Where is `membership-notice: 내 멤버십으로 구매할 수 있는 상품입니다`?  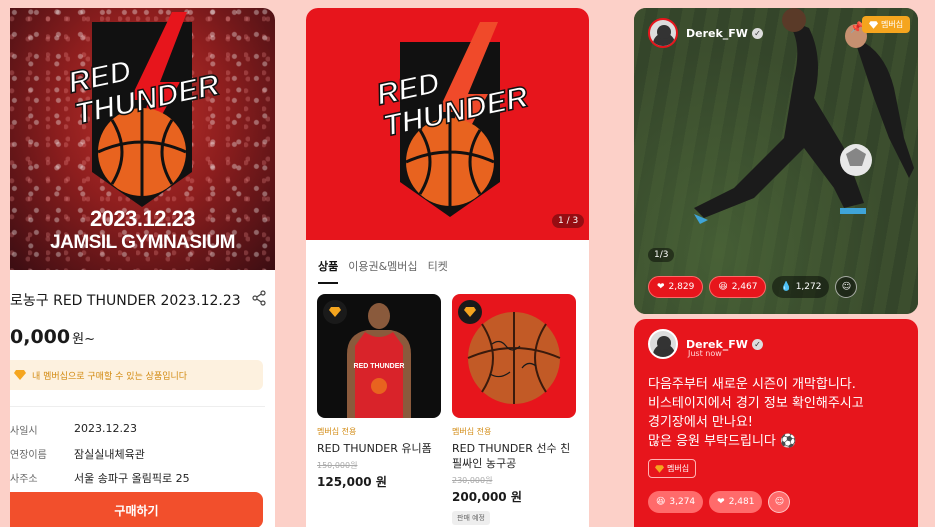 membership-notice: 내 멤버십으로 구매할 수 있는 상품입니다 is located at coordinates (136, 375).